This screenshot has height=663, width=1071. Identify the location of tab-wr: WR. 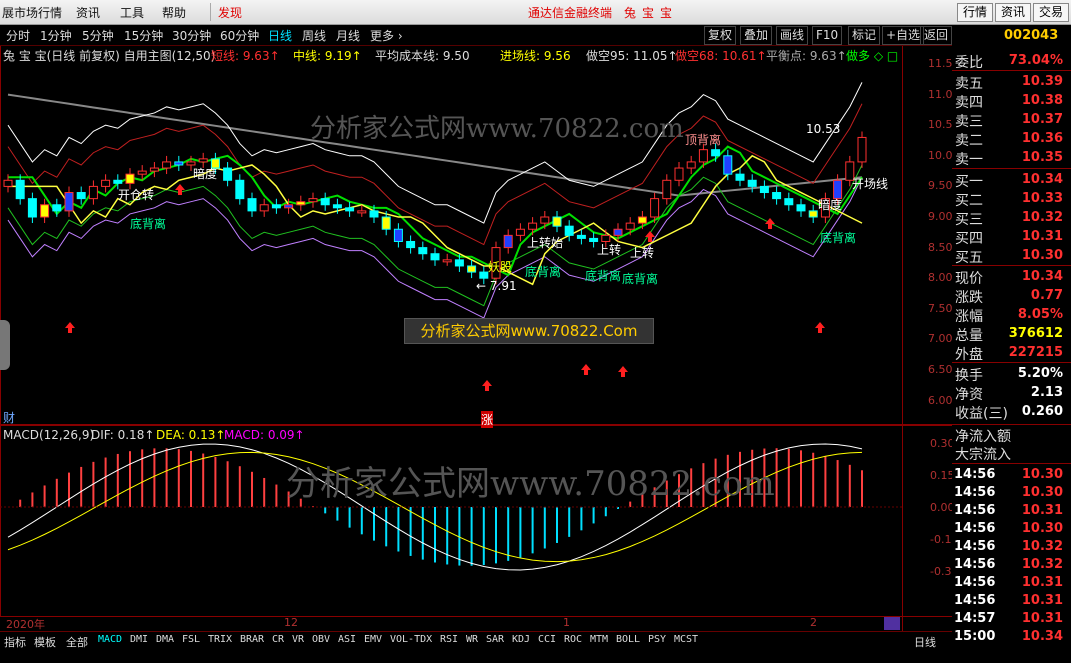
(472, 639).